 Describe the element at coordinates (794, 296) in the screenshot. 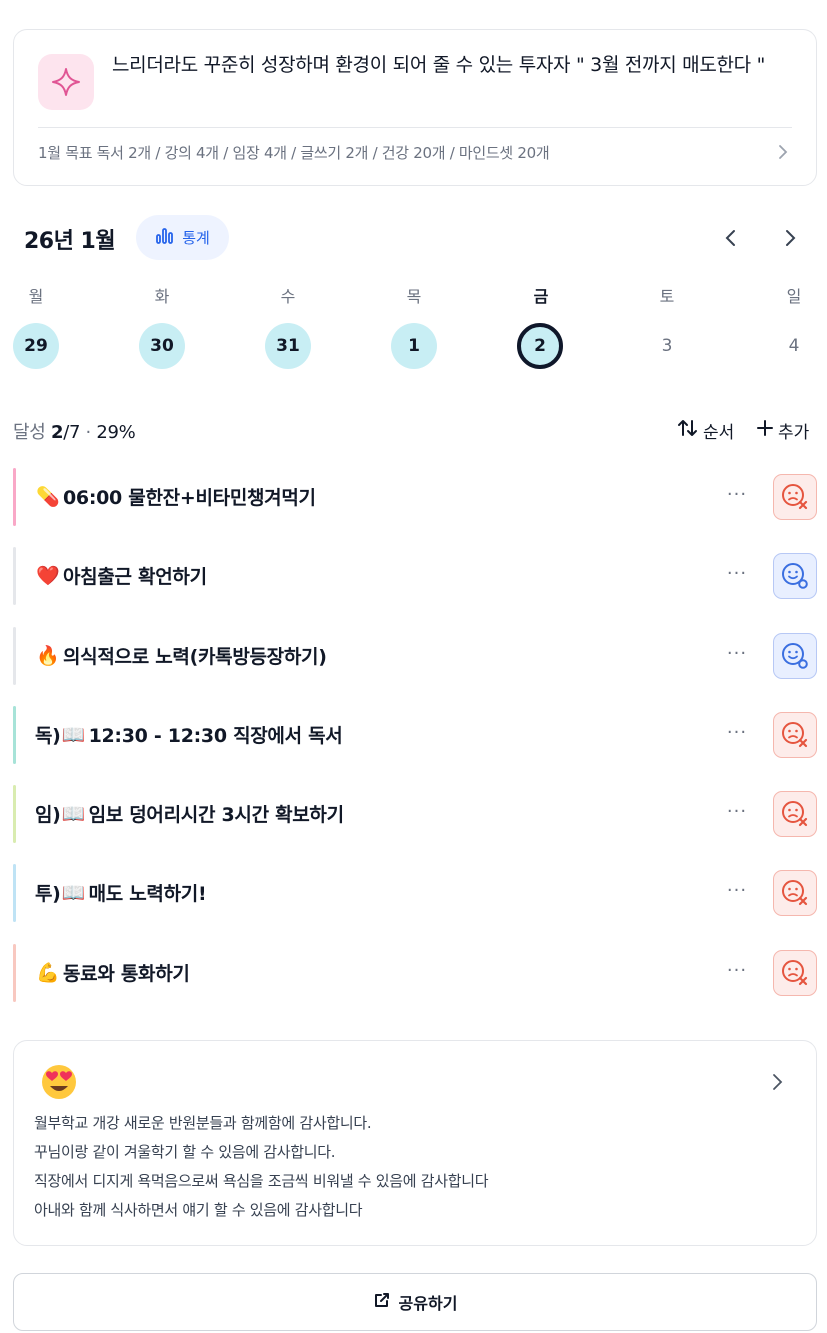

I see `weekday-sun: 일` at that location.